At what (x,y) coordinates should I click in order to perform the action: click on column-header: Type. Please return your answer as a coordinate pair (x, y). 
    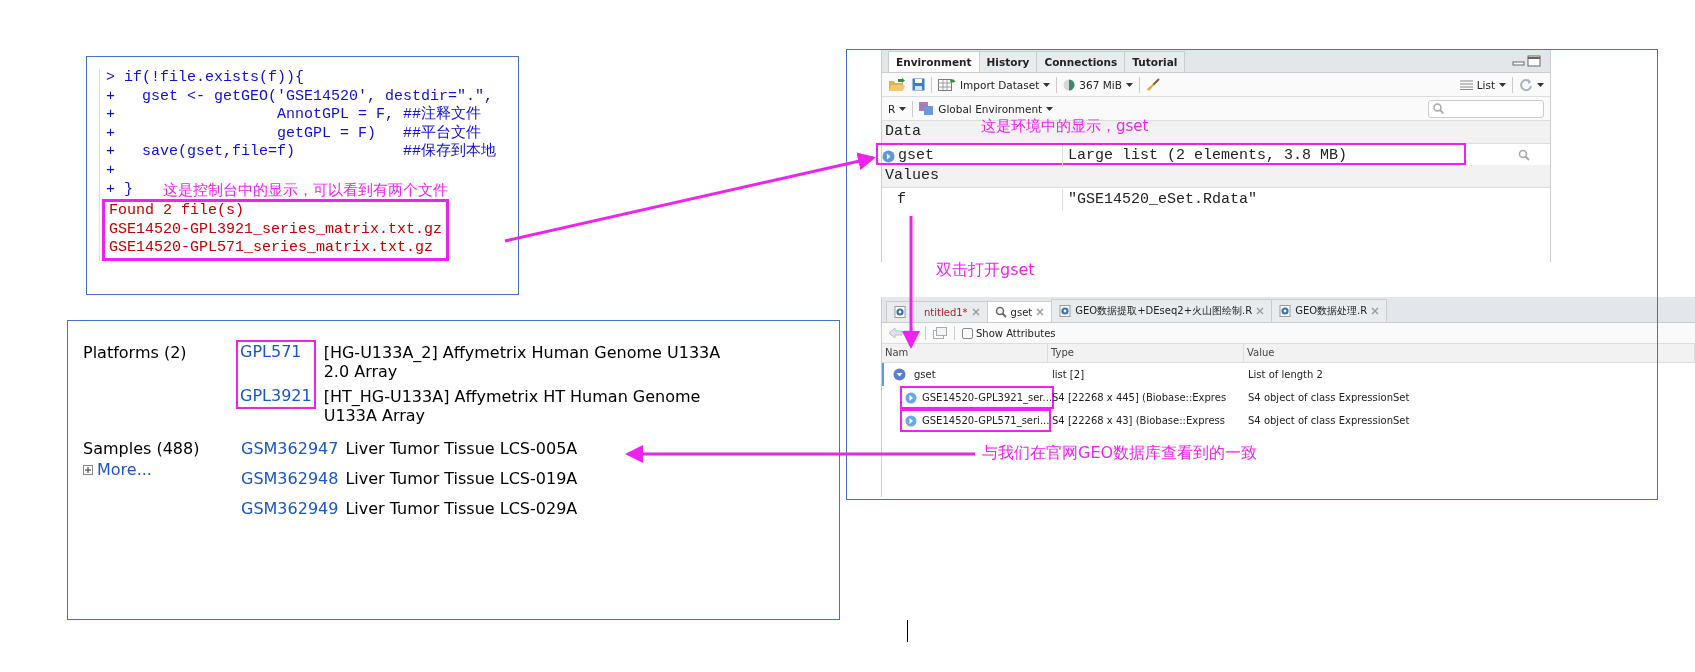
    Looking at the image, I should click on (1146, 353).